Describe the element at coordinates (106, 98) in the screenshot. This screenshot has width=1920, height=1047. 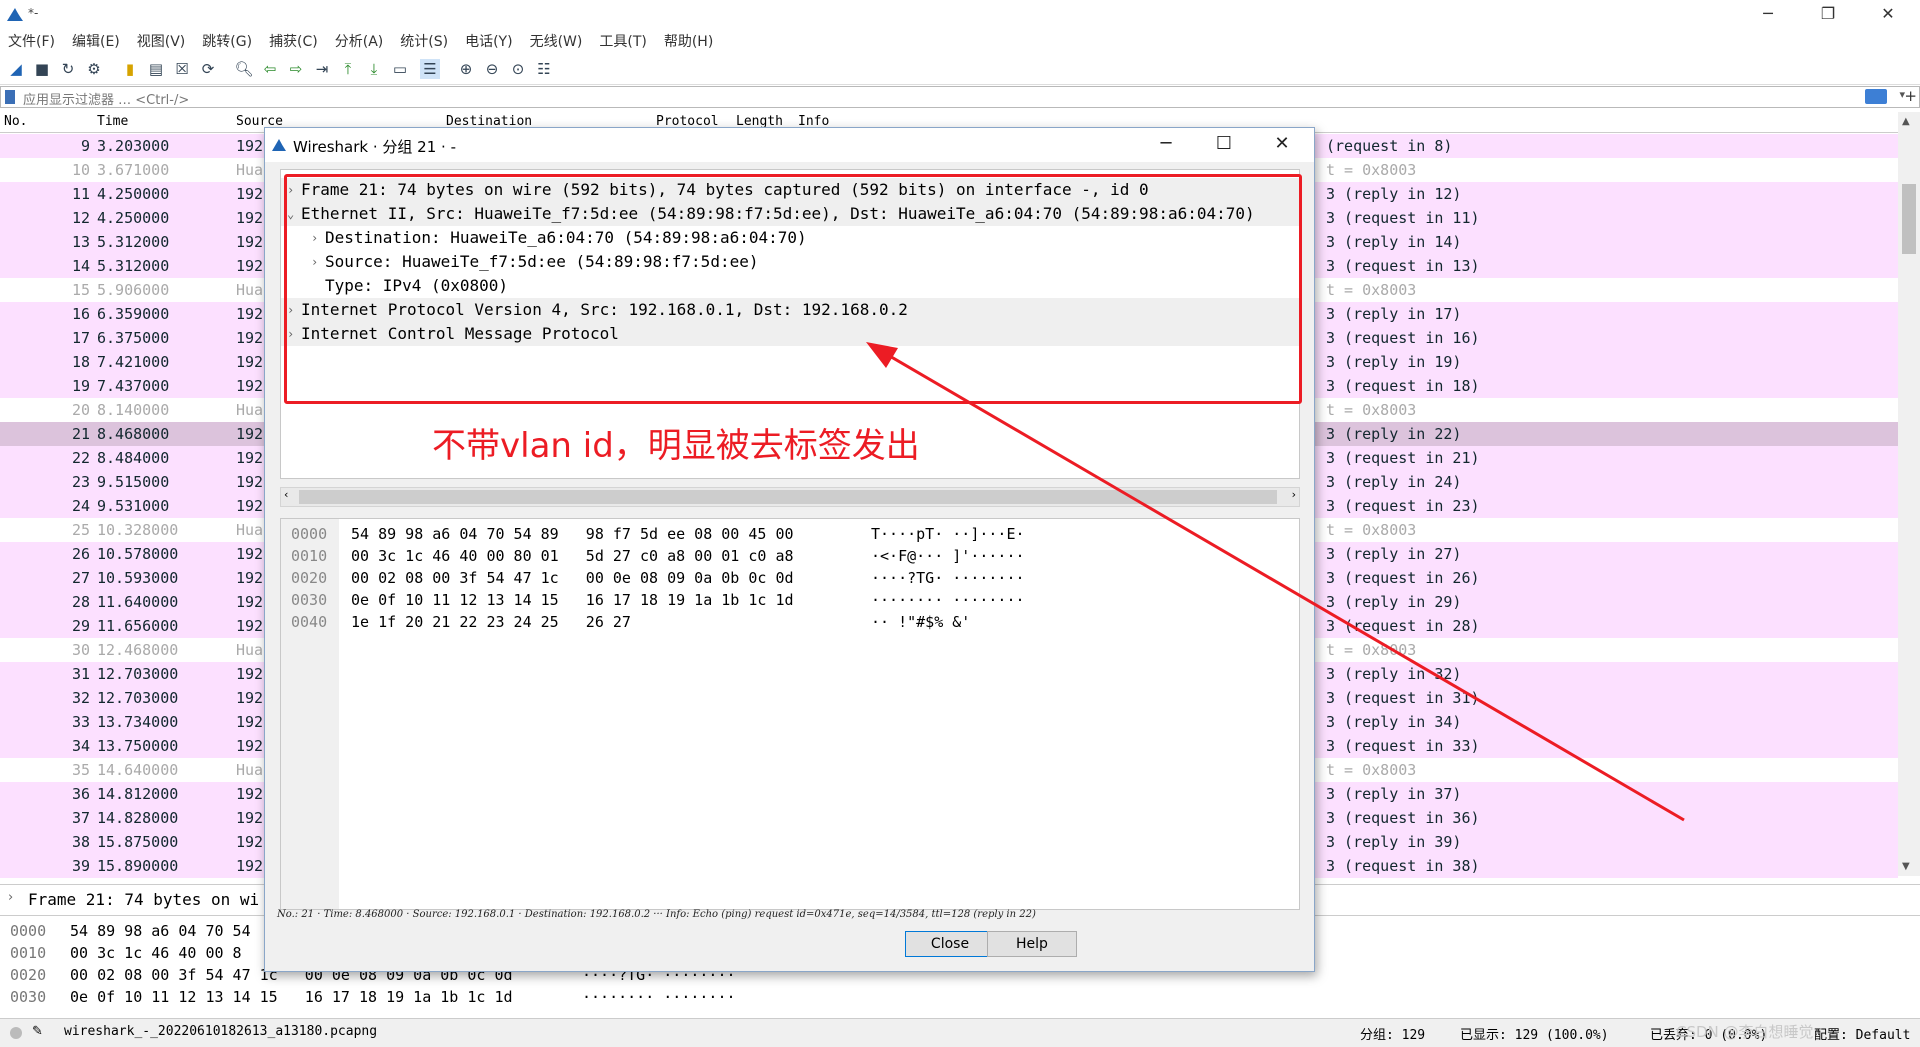
I see `display-filter-input: 应用显示过滤器 … <Ctrl-/>` at that location.